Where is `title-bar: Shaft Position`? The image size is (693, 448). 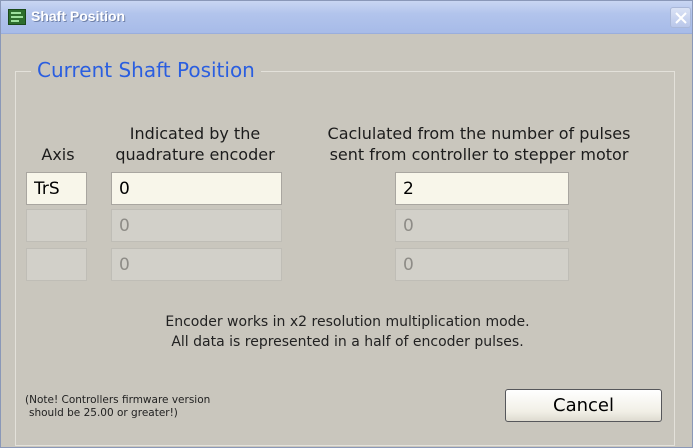 title-bar: Shaft Position is located at coordinates (346, 17).